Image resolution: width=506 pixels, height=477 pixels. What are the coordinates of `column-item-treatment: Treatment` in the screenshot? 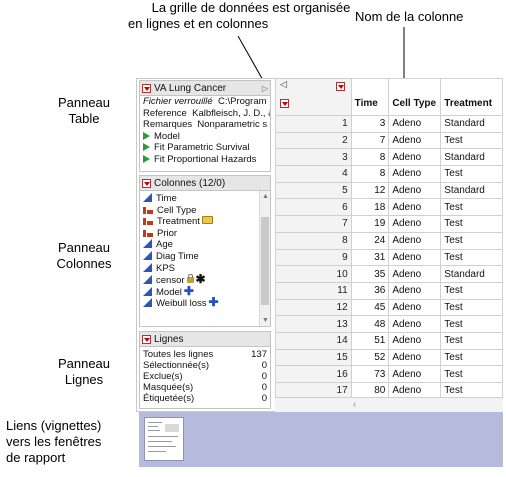 It's located at (205, 222).